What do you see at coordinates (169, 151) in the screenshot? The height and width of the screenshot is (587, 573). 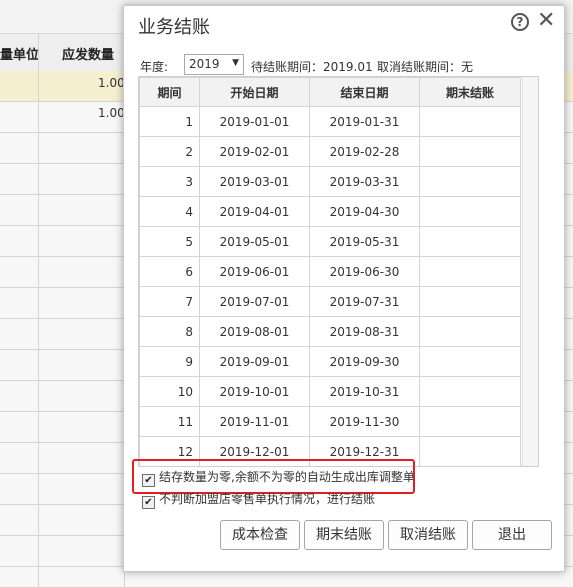 I see `cell-period: 2` at bounding box center [169, 151].